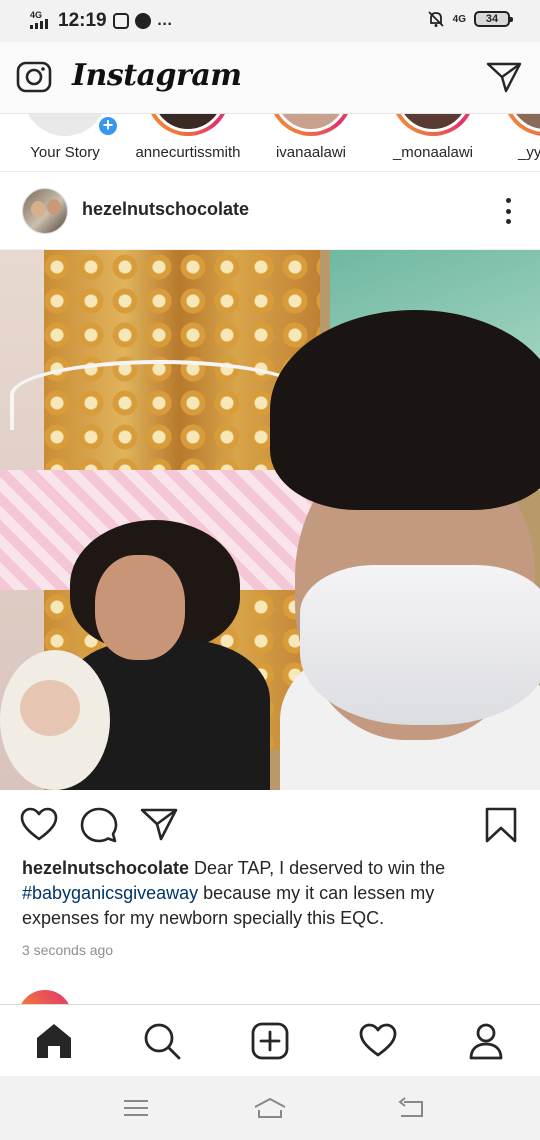 This screenshot has height=1140, width=540. Describe the element at coordinates (270, 211) in the screenshot. I see `post-header: hezelnutschocolate` at that location.